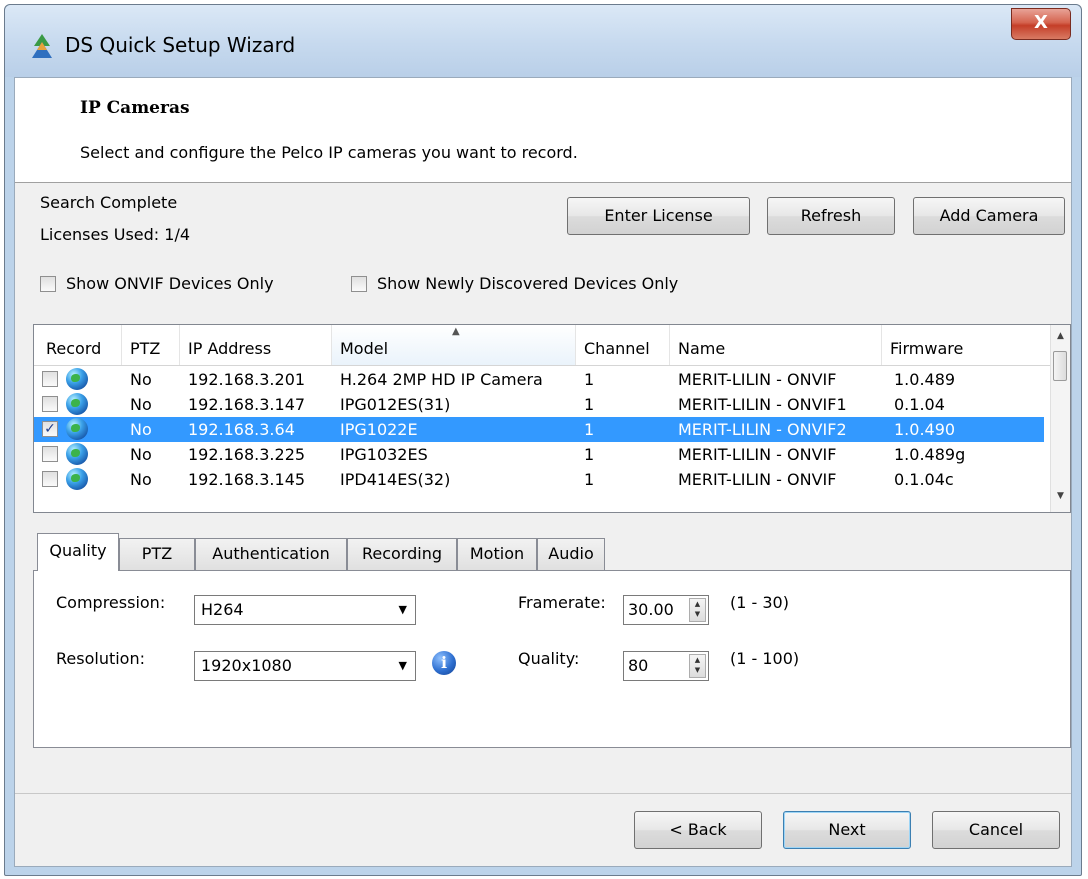 The image size is (1088, 879). Describe the element at coordinates (831, 216) in the screenshot. I see `refresh-button: Refresh` at that location.